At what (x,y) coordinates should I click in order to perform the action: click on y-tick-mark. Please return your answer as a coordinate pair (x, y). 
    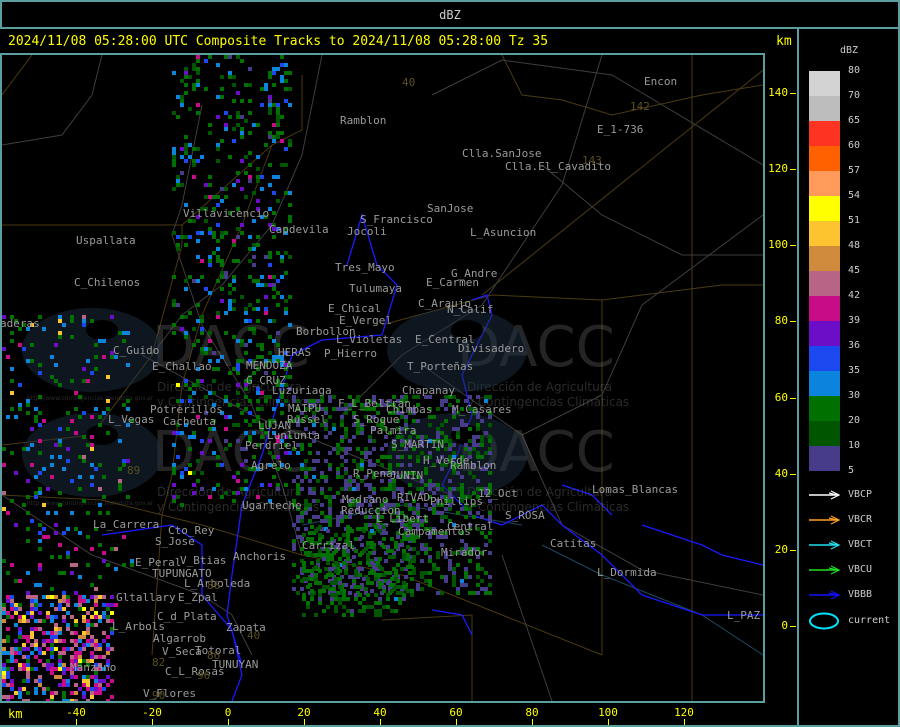
    Looking at the image, I should click on (793, 398).